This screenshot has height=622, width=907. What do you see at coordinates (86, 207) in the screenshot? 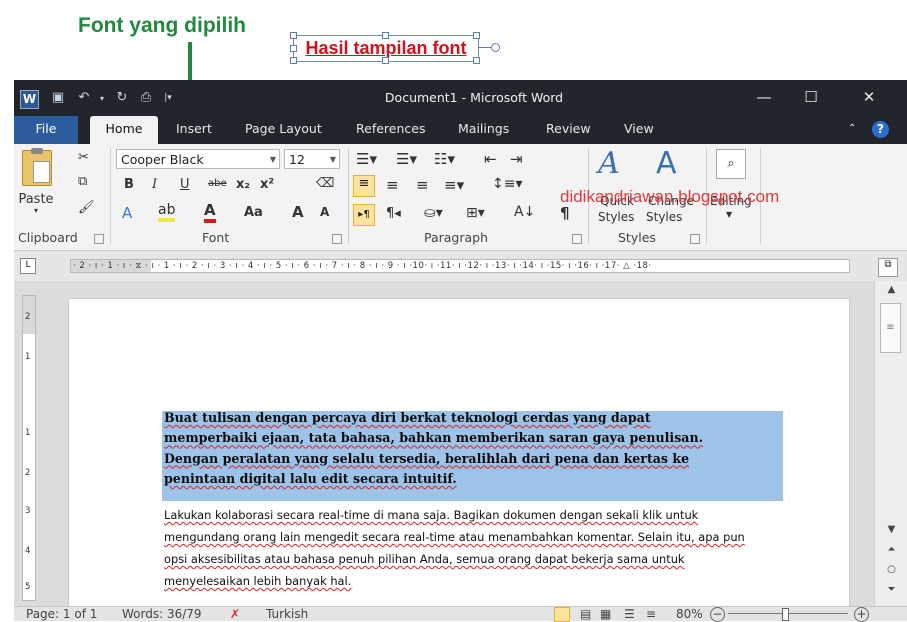
I see `format-painter-icon: 🖌` at bounding box center [86, 207].